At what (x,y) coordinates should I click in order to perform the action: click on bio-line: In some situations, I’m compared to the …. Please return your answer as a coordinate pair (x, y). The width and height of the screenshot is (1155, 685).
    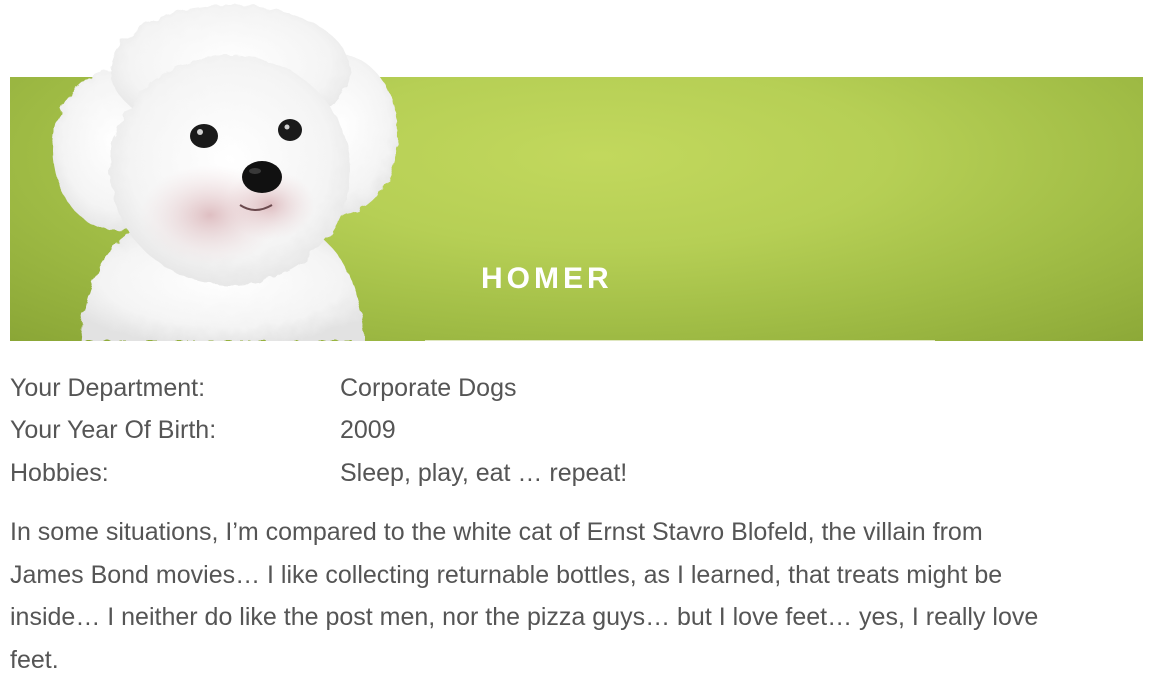
    Looking at the image, I should click on (496, 532).